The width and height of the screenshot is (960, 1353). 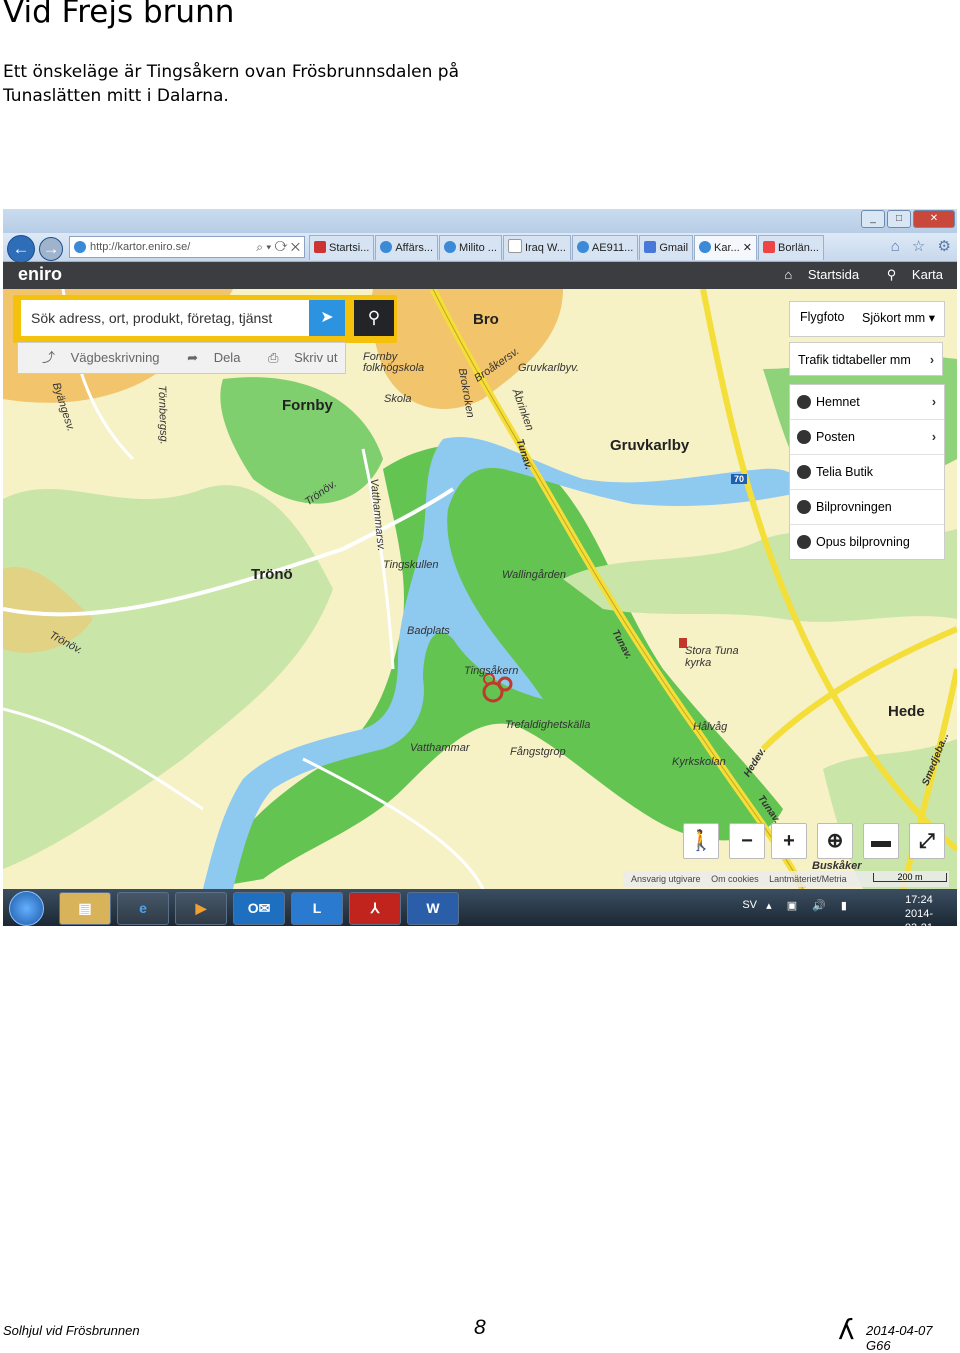 I want to click on footer-right-text: 2014-04-07 G66, so click(x=899, y=1338).